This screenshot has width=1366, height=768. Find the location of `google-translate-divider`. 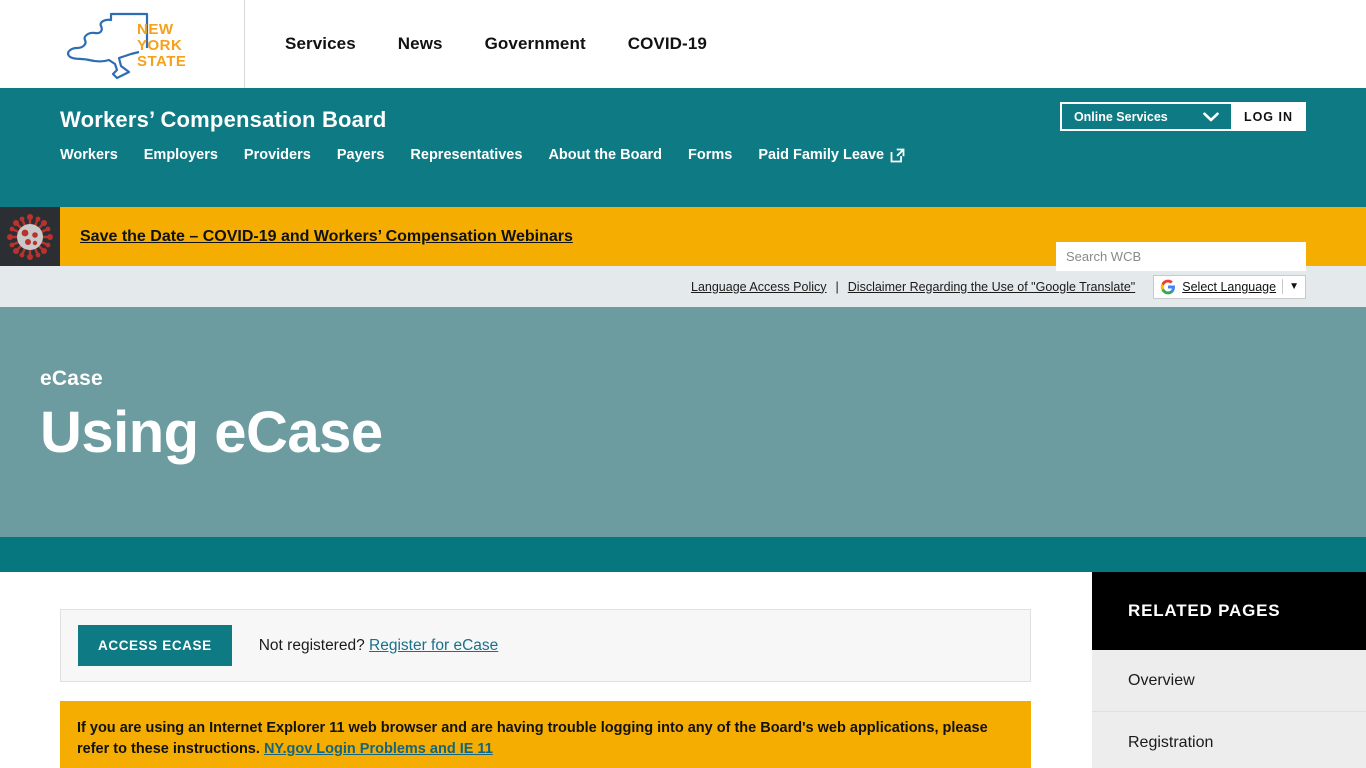

google-translate-divider is located at coordinates (1283, 286).